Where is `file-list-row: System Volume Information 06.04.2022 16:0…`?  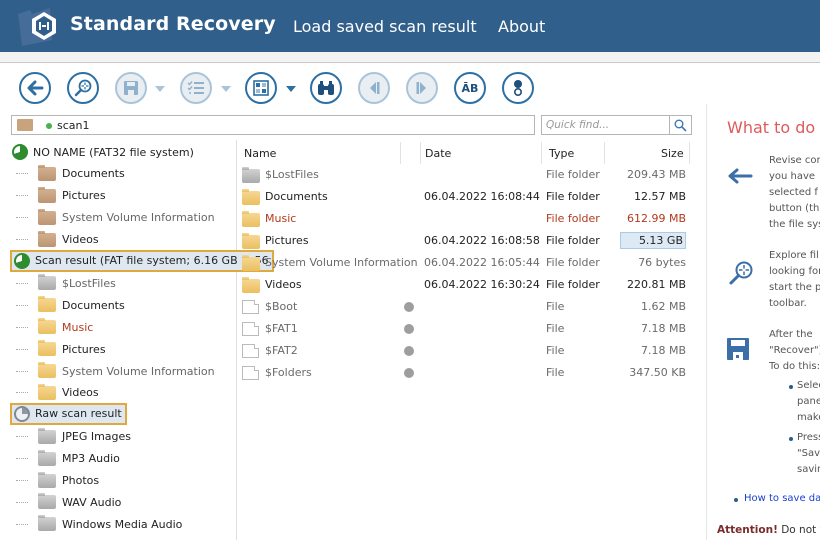 file-list-row: System Volume Information 06.04.2022 16:0… is located at coordinates (465, 263).